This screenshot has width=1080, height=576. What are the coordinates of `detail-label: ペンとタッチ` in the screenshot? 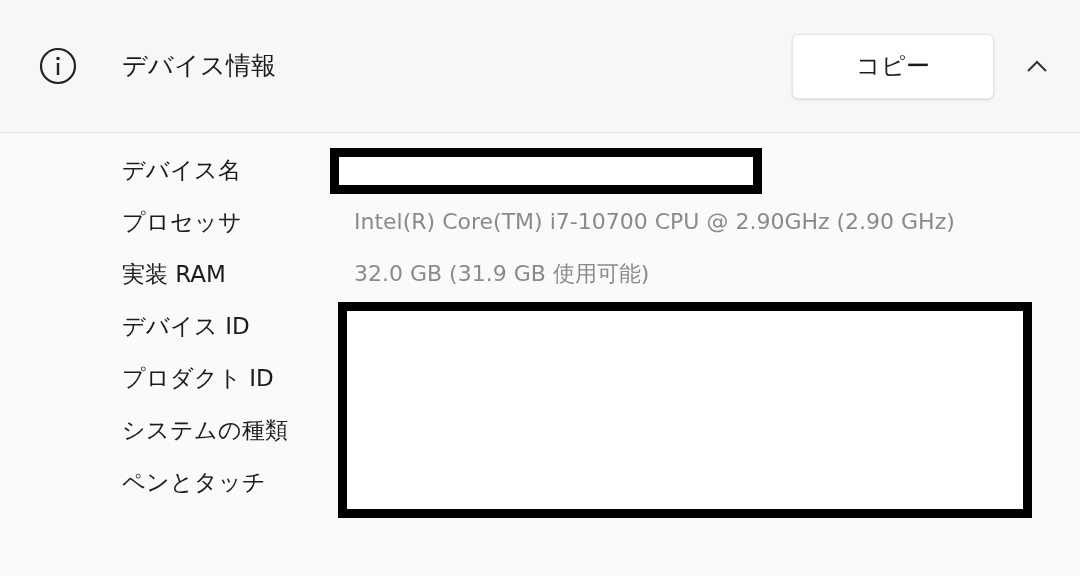 It's located at (194, 482).